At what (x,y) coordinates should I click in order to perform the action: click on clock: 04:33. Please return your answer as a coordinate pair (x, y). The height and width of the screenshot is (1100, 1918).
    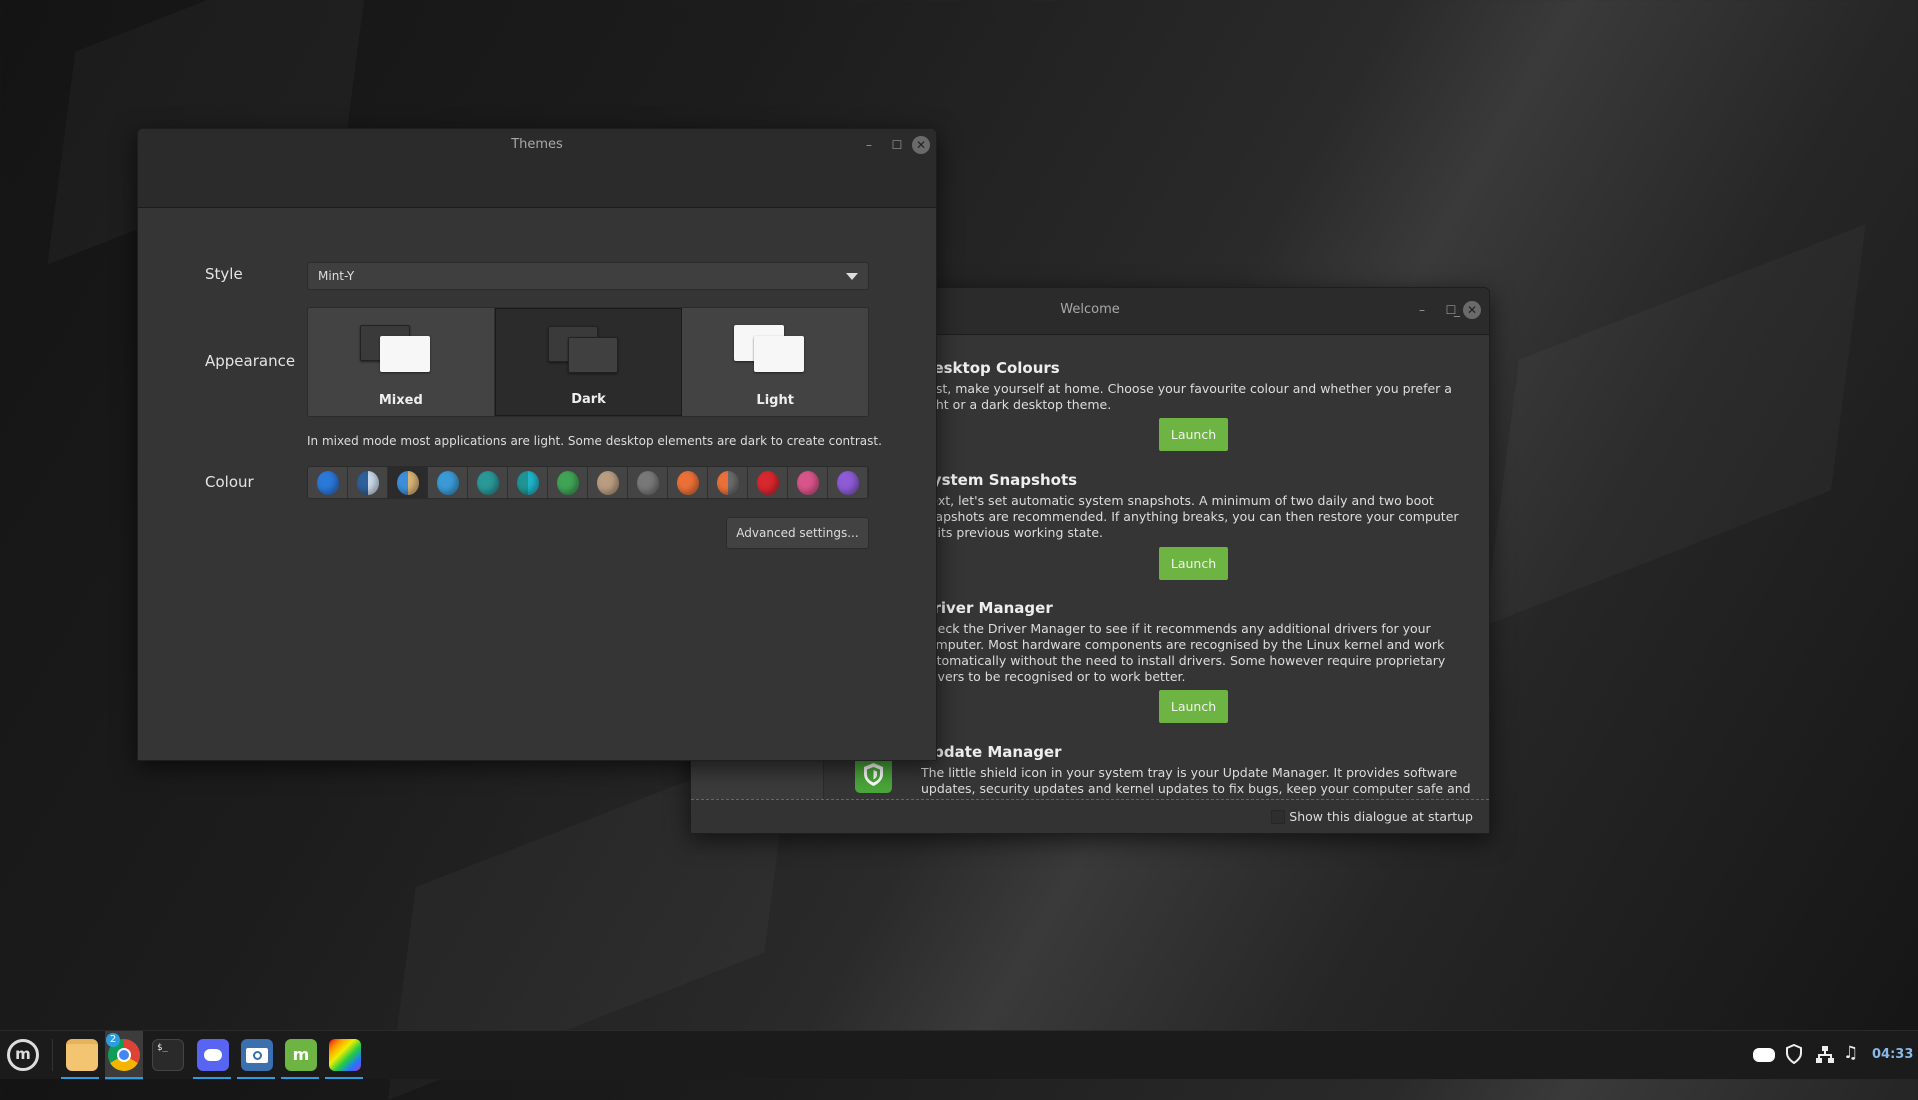
    Looking at the image, I should click on (1892, 1054).